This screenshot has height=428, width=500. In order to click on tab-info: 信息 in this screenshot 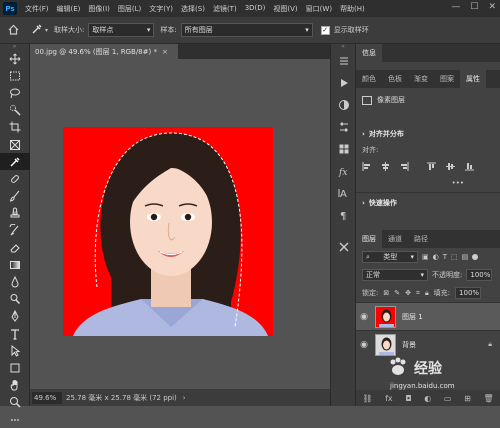, I will do `click(369, 53)`.